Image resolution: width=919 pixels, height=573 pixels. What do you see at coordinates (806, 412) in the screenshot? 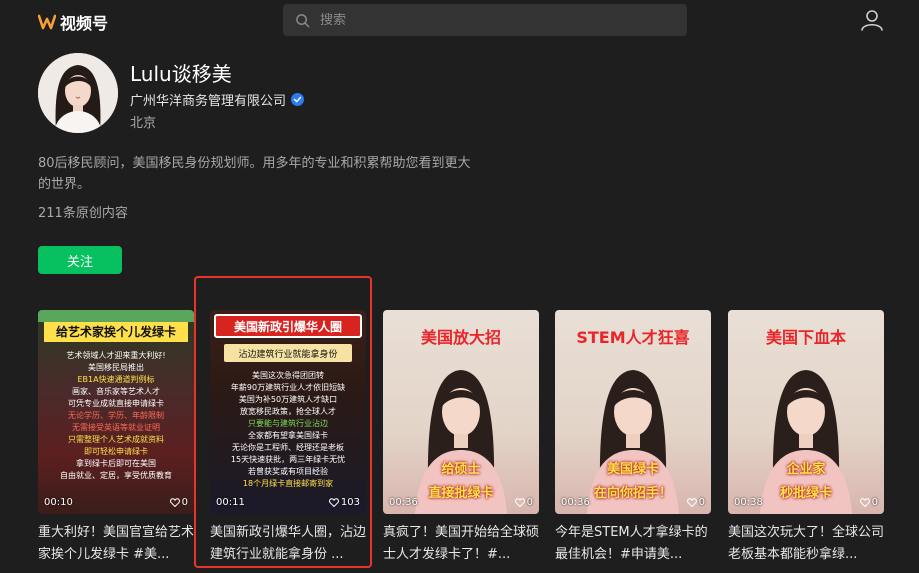
I see `video-thumbnail: 美国下血本 企业家 秒批绿卡 00:38 0` at bounding box center [806, 412].